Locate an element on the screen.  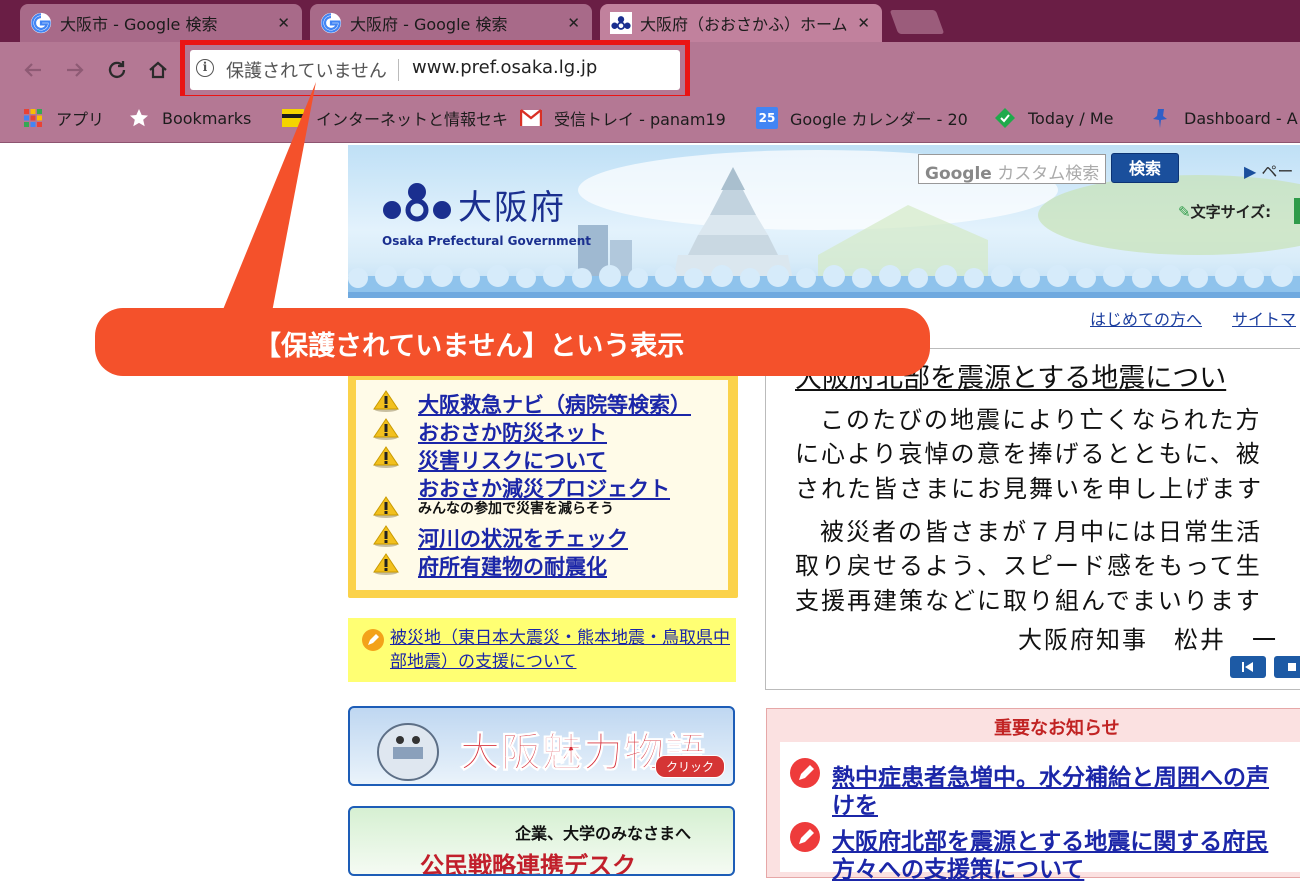
apps-grid-icon is located at coordinates (33, 118).